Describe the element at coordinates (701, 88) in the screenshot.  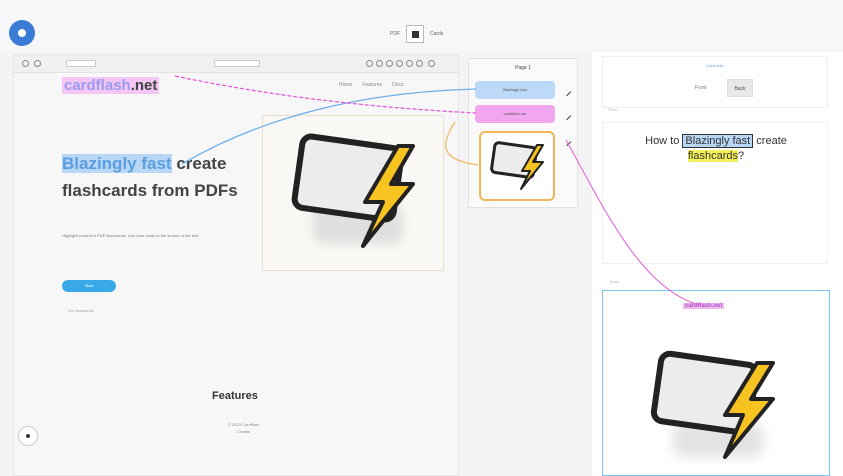
I see `tab-front: Front` at that location.